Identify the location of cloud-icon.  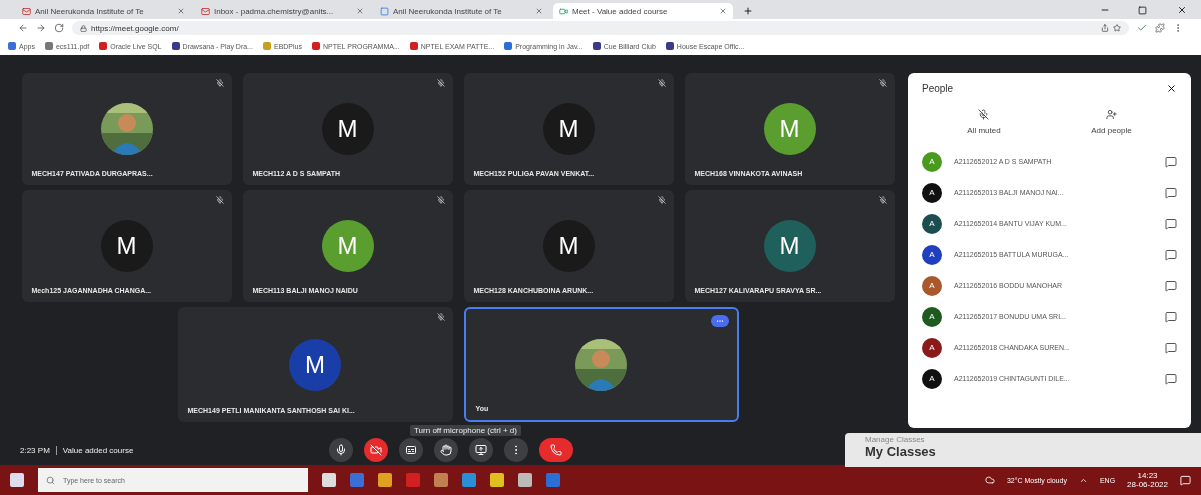
(989, 480).